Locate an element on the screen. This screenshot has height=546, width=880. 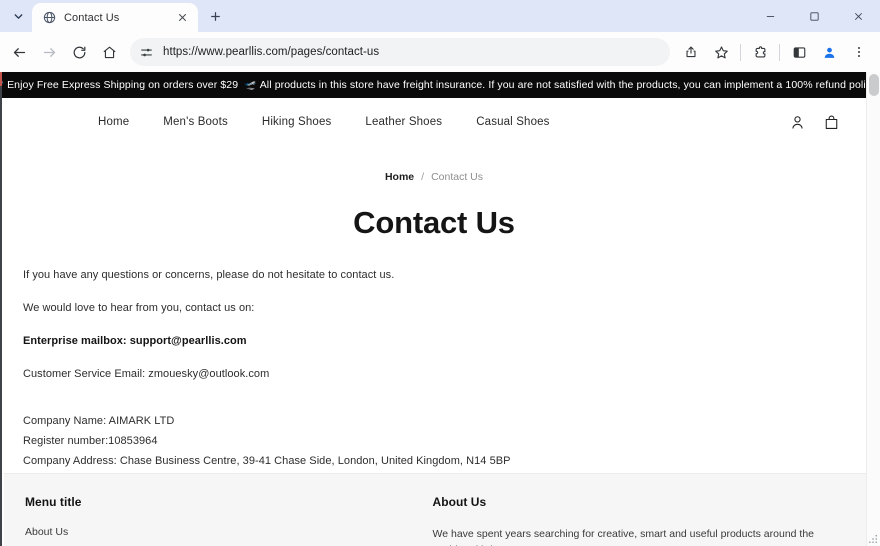
nav-item-mens-boots: Men's Boots is located at coordinates (195, 122).